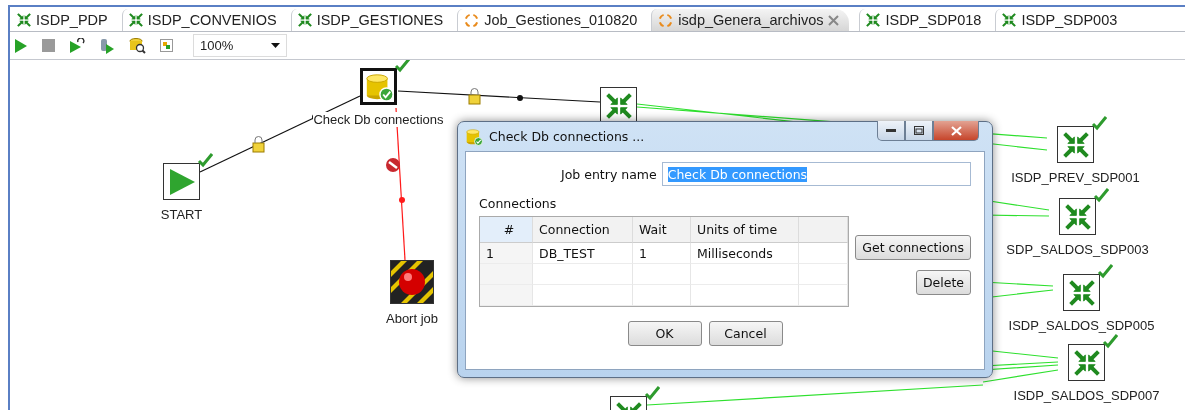 The width and height of the screenshot is (1185, 410). Describe the element at coordinates (750, 20) in the screenshot. I see `editor-tab: isdp_Genera_archivos` at that location.